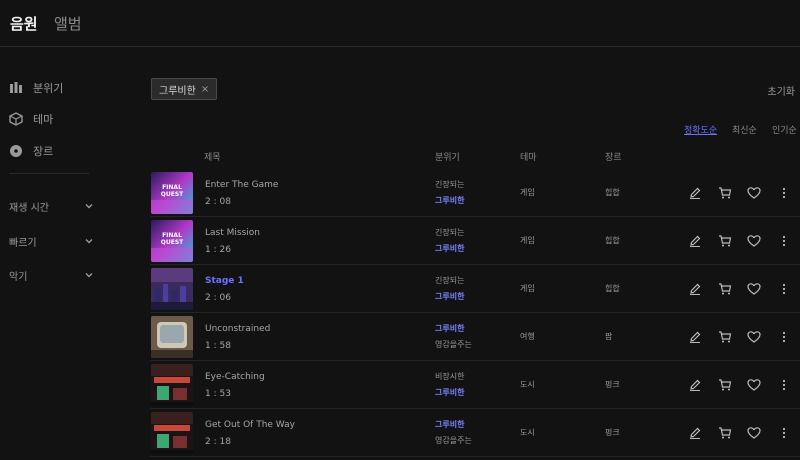 This screenshot has height=460, width=800. Describe the element at coordinates (43, 119) in the screenshot. I see `sidebar-item-label: 테마` at that location.